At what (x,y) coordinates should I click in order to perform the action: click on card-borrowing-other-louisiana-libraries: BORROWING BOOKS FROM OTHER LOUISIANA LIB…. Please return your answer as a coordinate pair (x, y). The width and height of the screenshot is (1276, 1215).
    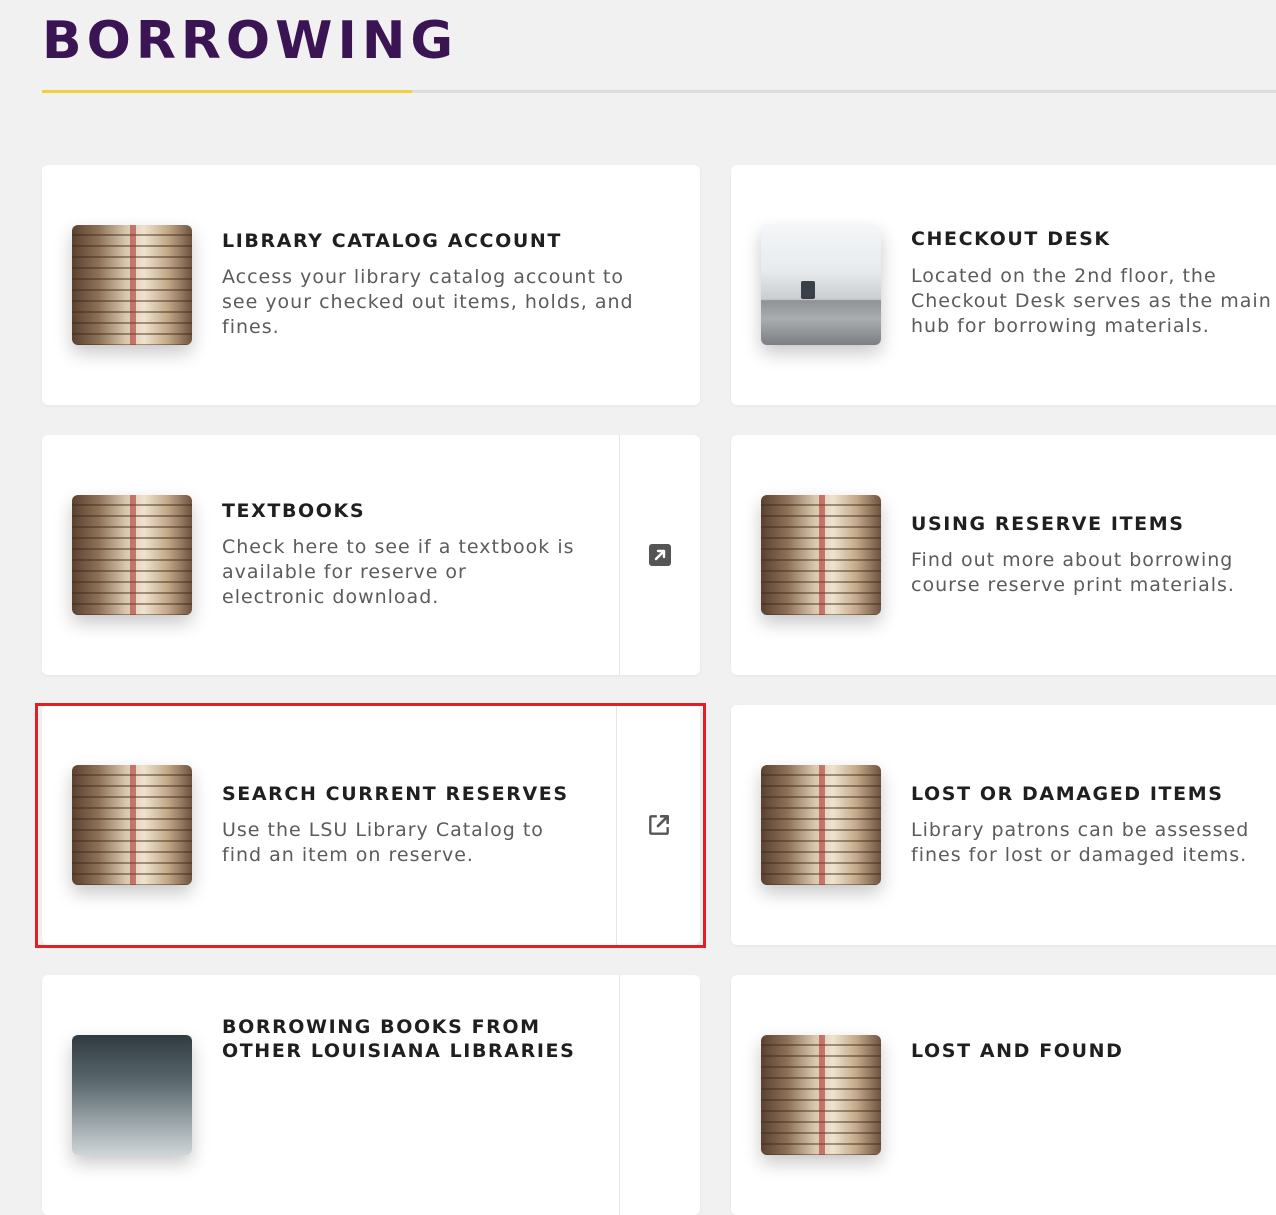
    Looking at the image, I should click on (371, 1095).